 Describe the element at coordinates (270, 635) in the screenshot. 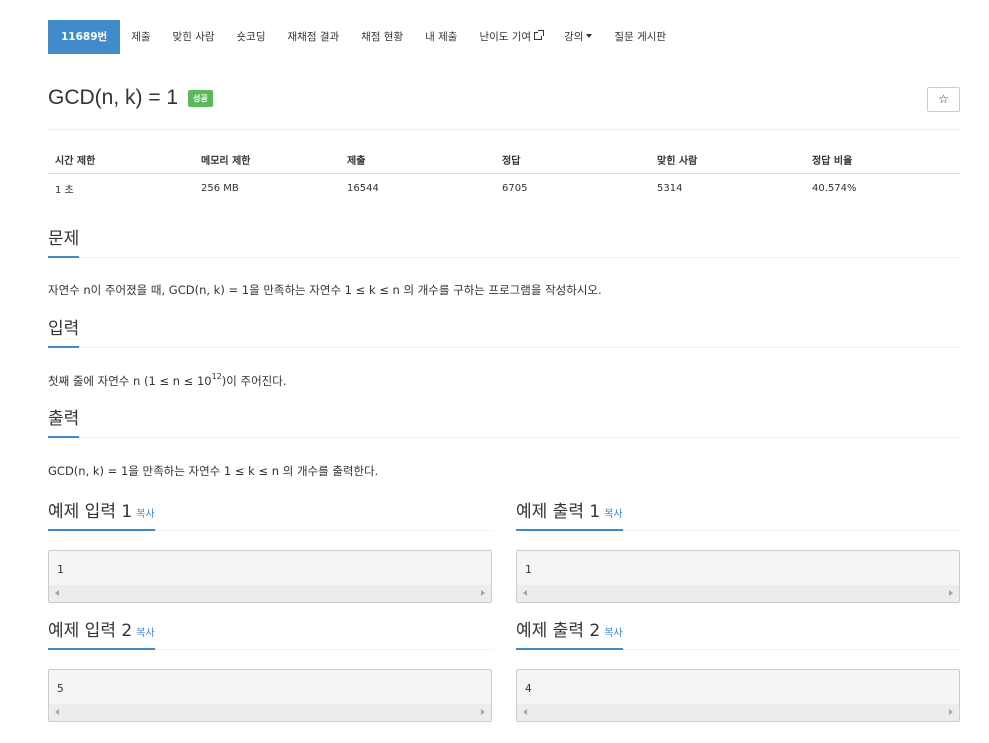

I see `sample-input-2-header: 예제 입력 2 복사` at that location.